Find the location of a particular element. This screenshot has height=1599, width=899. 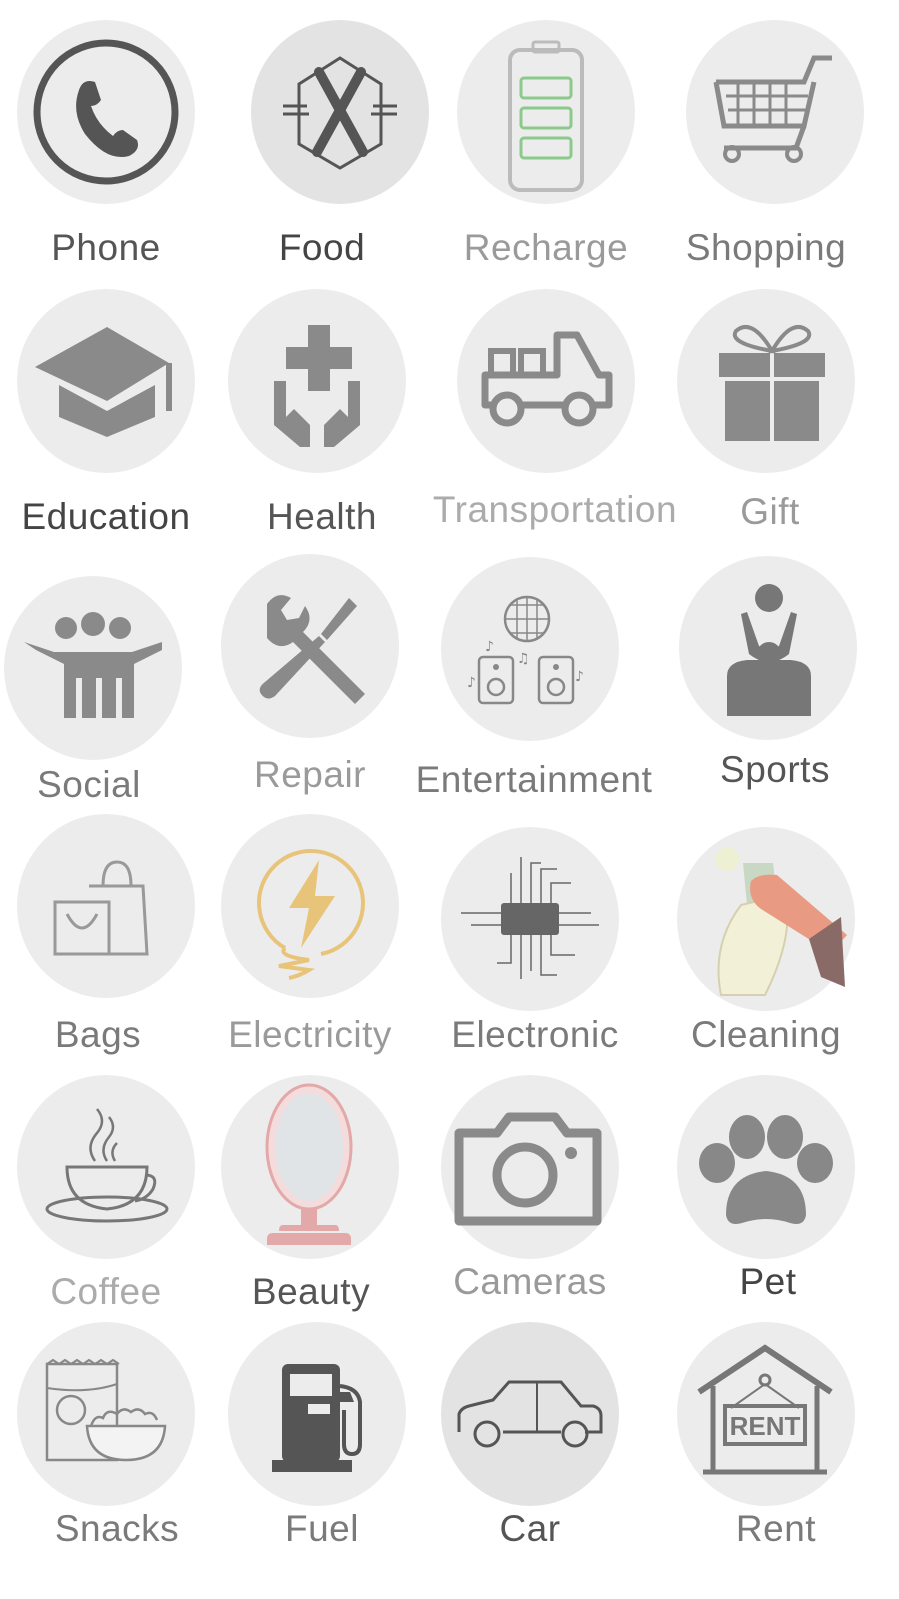

category-label: Health is located at coordinates (322, 516).